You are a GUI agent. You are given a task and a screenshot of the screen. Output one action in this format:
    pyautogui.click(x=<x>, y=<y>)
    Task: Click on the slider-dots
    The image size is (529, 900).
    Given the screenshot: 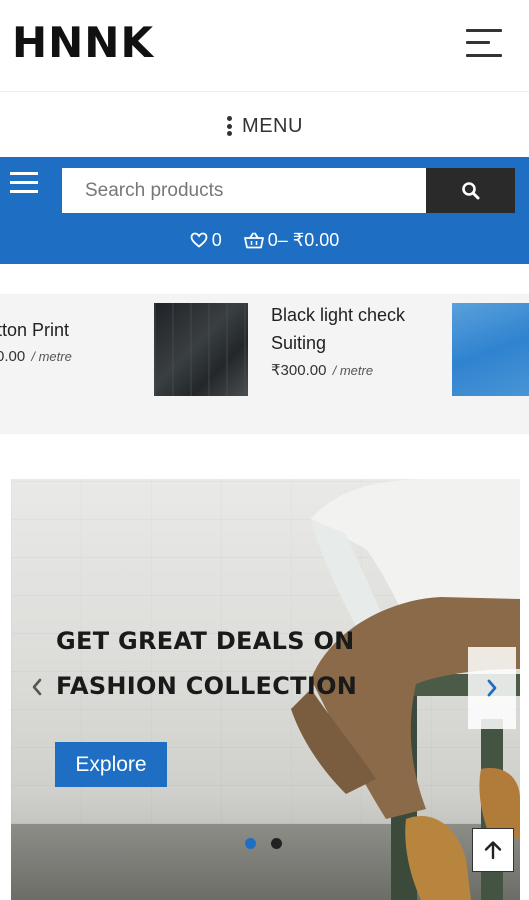 What is the action you would take?
    pyautogui.click(x=271, y=843)
    